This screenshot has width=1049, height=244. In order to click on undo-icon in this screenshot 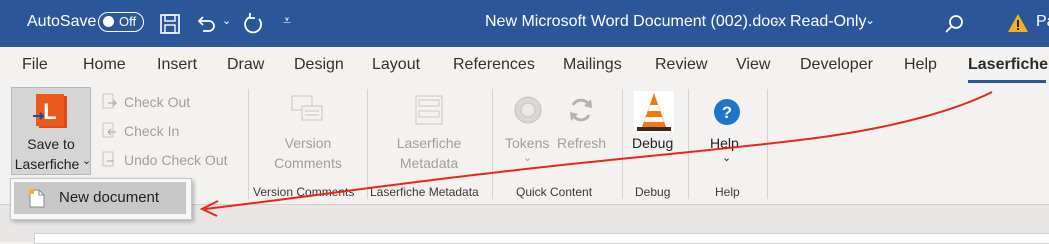, I will do `click(206, 24)`.